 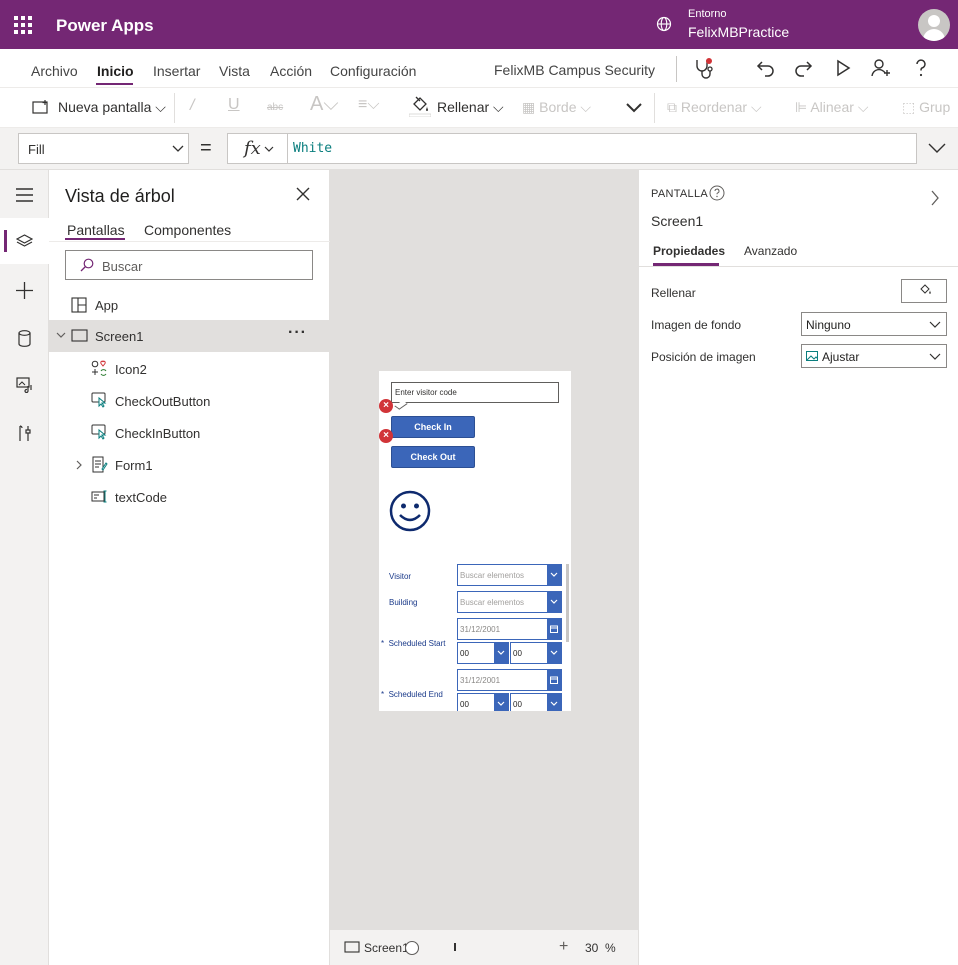 What do you see at coordinates (192, 106) in the screenshot?
I see `italic-icon: /` at bounding box center [192, 106].